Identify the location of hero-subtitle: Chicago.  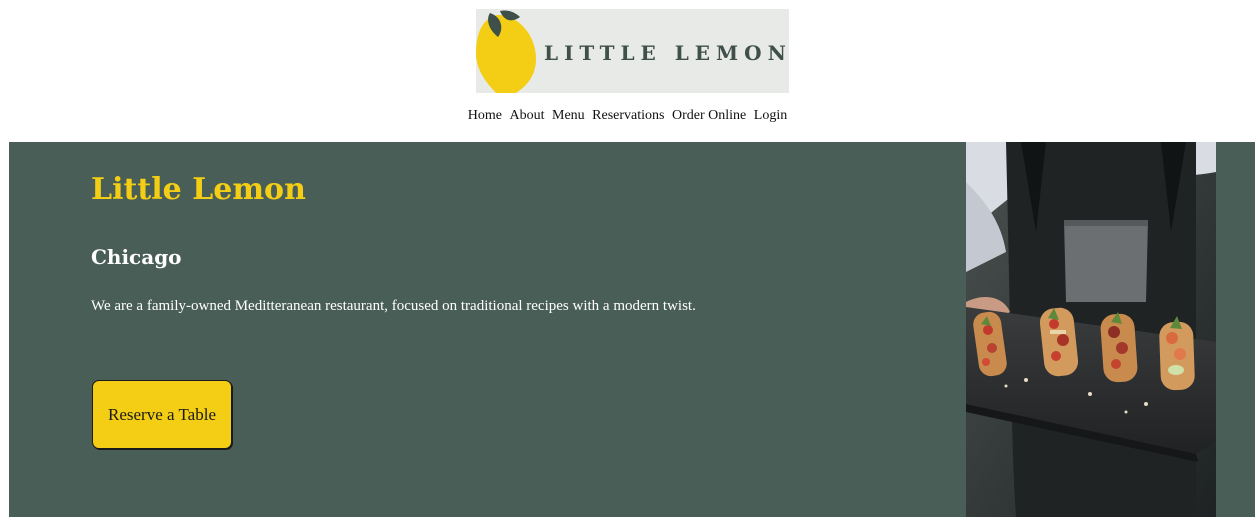
(136, 257).